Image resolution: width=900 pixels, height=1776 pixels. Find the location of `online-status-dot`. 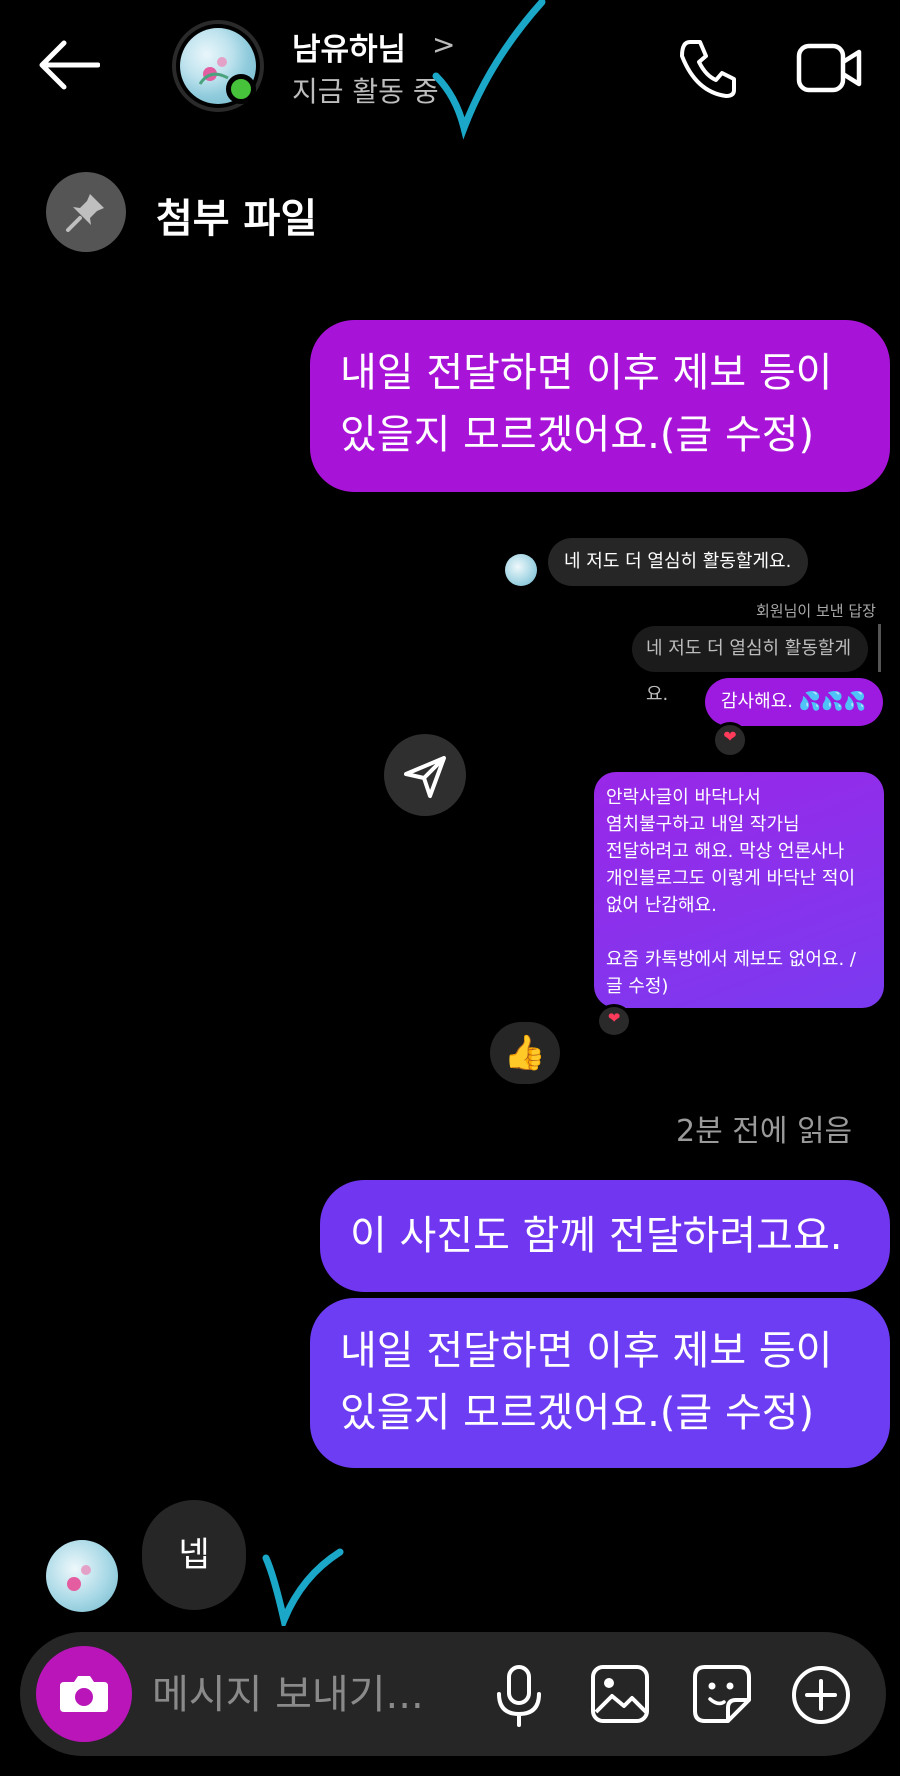

online-status-dot is located at coordinates (241, 89).